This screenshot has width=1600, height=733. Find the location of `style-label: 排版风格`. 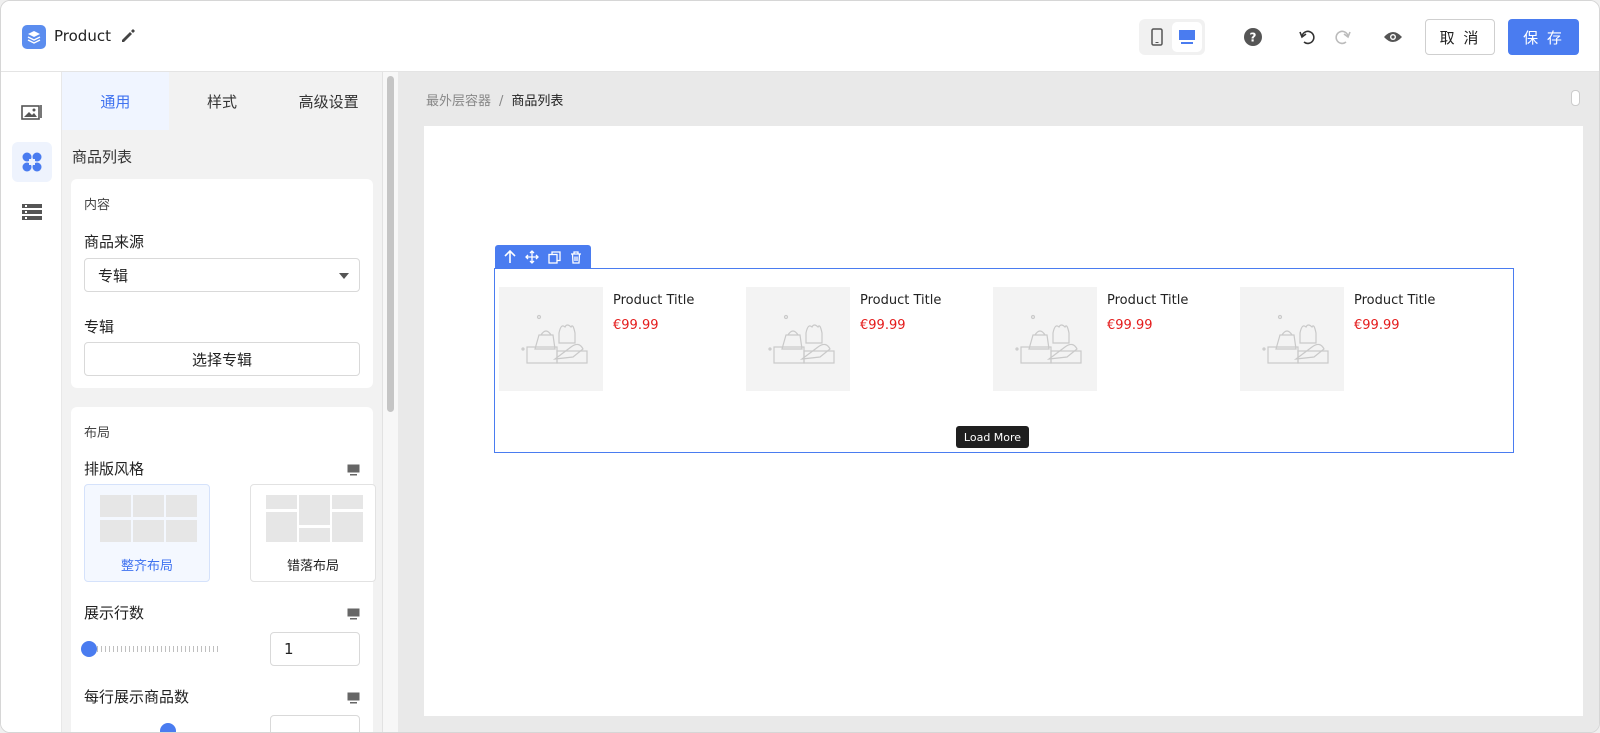

style-label: 排版风格 is located at coordinates (114, 469).